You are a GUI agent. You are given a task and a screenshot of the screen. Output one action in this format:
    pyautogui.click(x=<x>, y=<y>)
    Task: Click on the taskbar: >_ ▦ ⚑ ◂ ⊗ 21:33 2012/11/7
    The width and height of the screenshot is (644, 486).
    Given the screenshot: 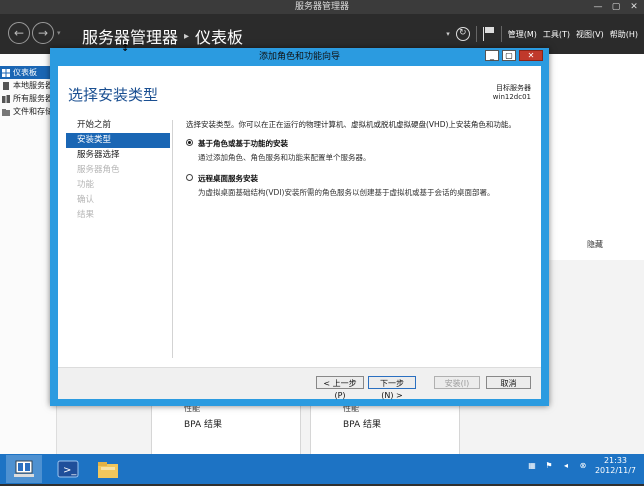 What is the action you would take?
    pyautogui.click(x=322, y=469)
    